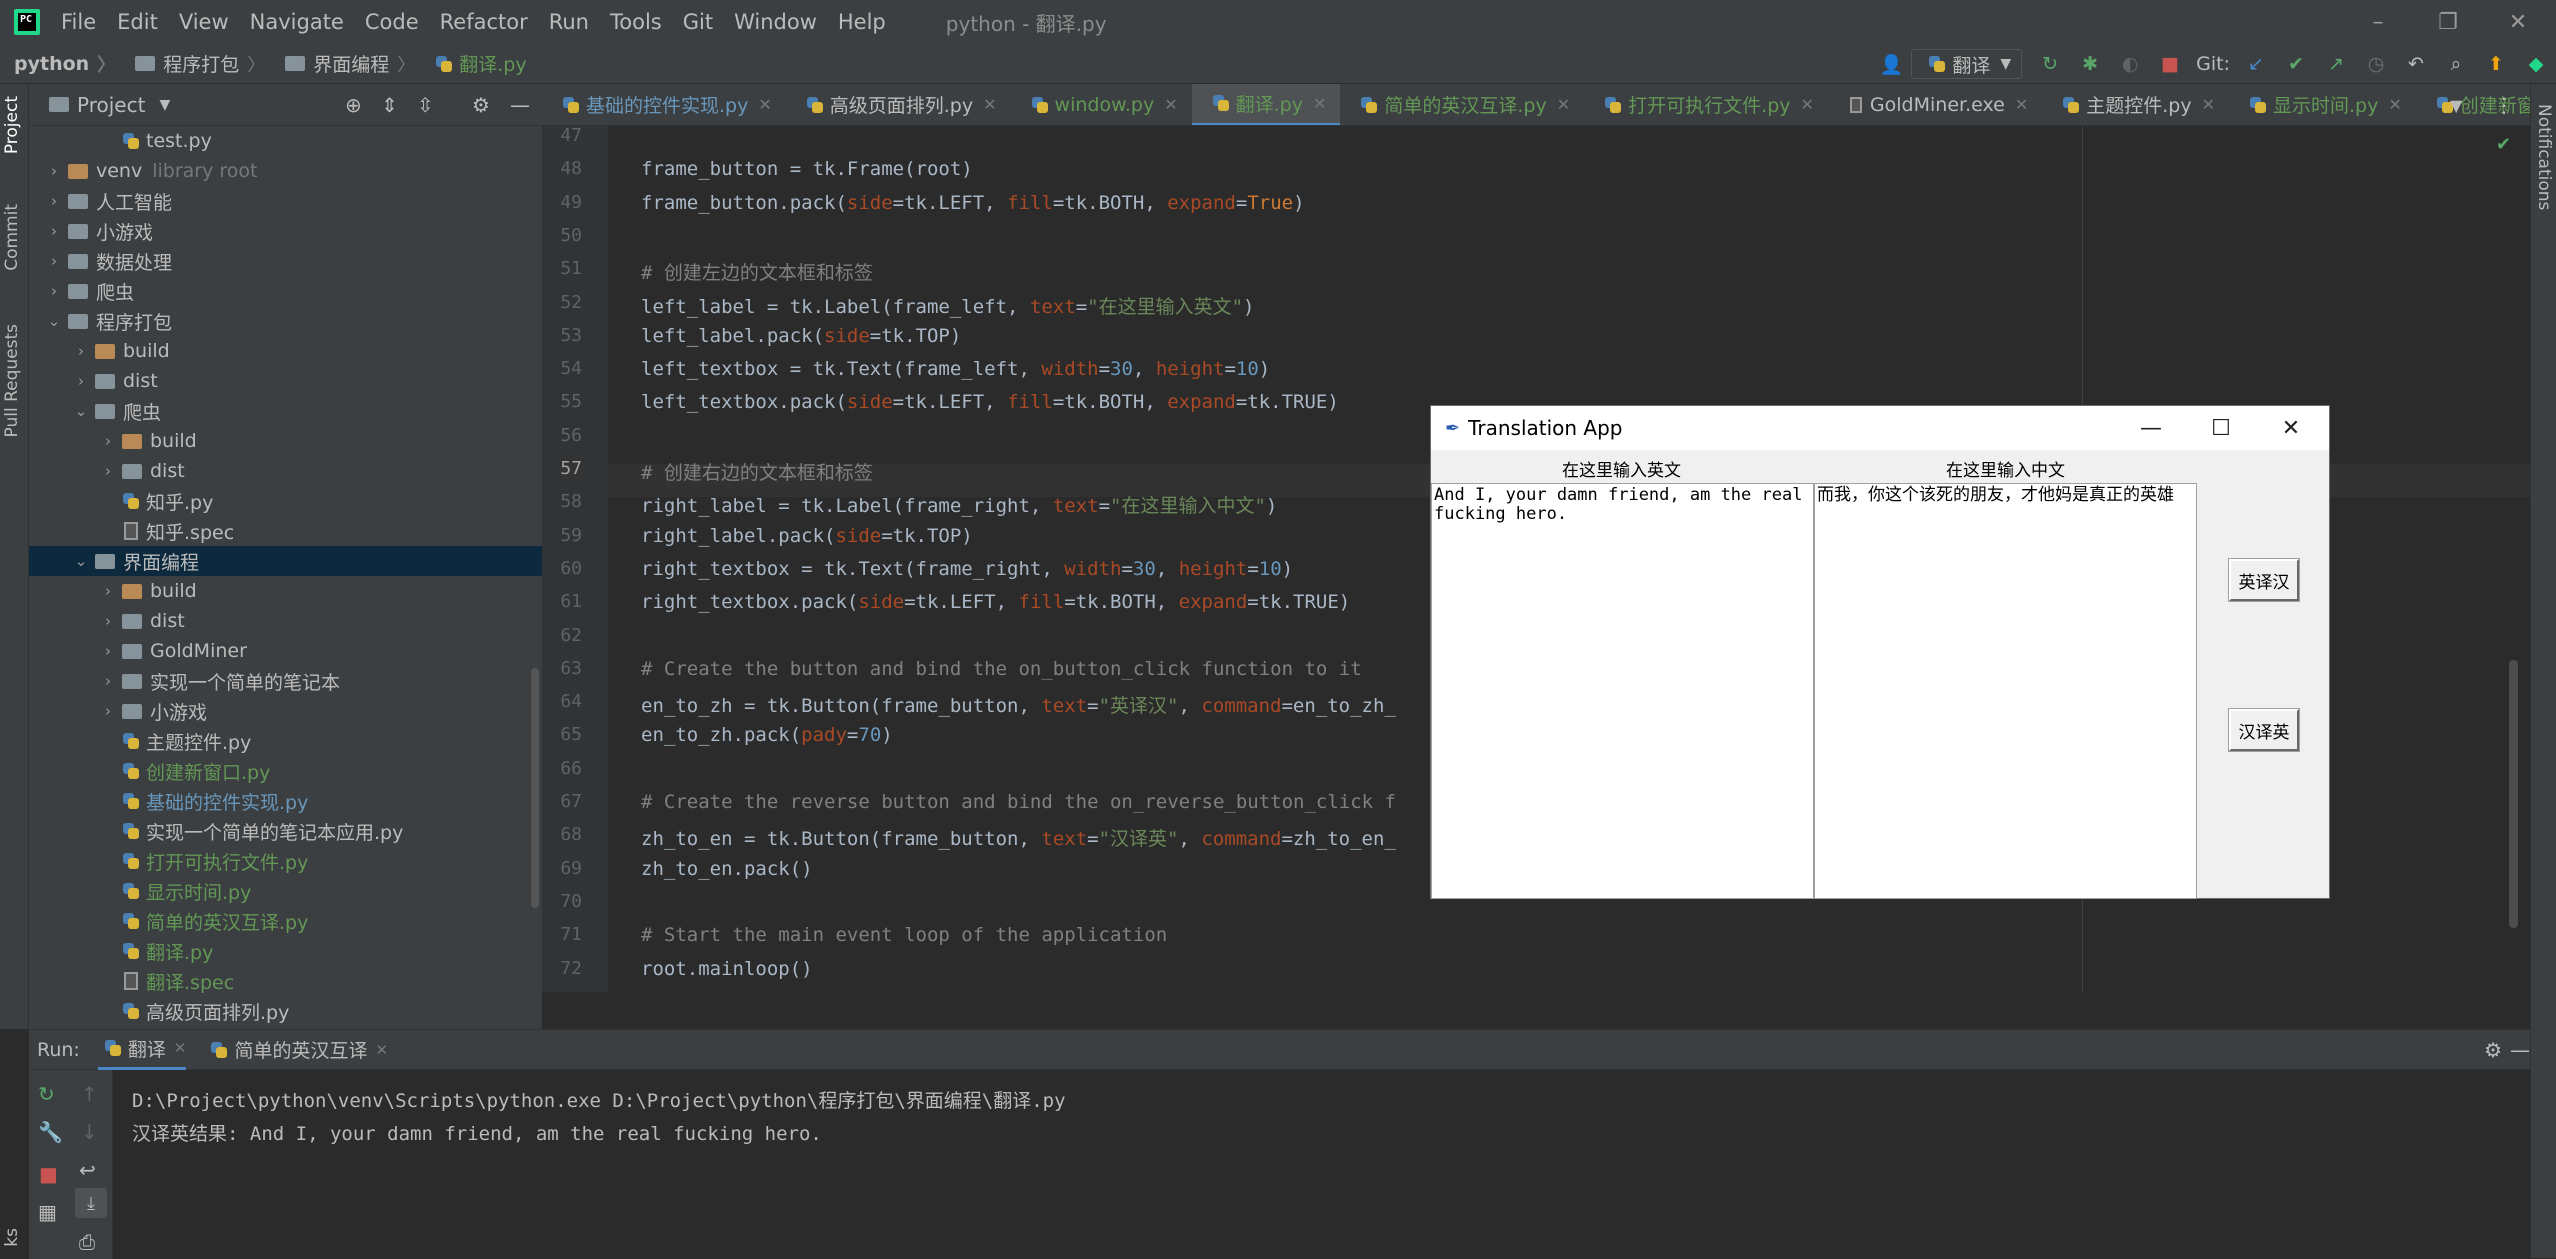 The width and height of the screenshot is (2556, 1259). Describe the element at coordinates (285, 411) in the screenshot. I see `tree-item: ⌄ 爬虫` at that location.